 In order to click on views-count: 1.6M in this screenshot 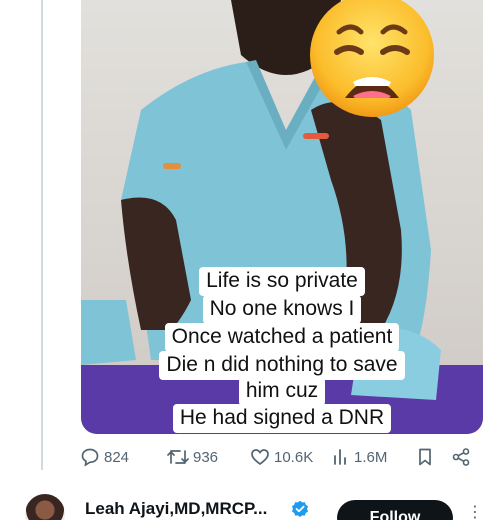, I will do `click(371, 457)`.